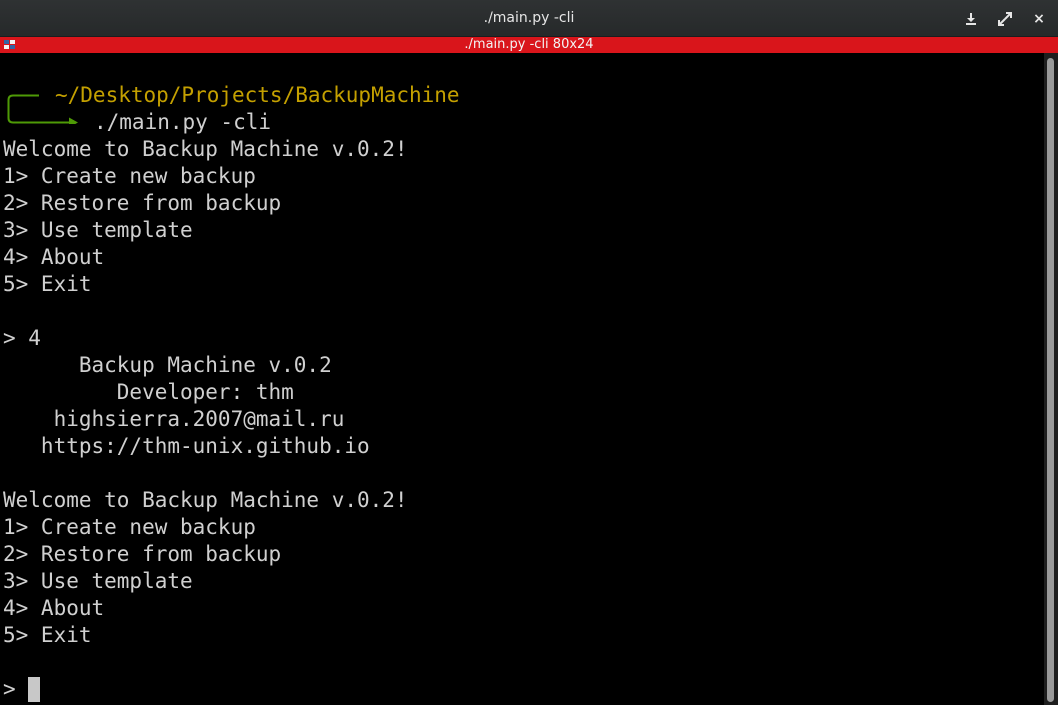 This screenshot has height=705, width=1058. I want to click on prompt-path: ~/Desktop/Projects/BackupMachine, so click(257, 95).